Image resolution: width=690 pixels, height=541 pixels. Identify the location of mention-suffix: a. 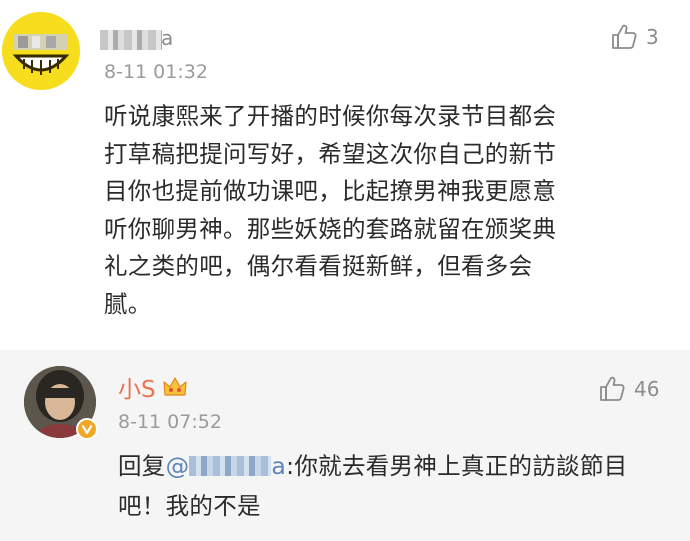
(278, 466).